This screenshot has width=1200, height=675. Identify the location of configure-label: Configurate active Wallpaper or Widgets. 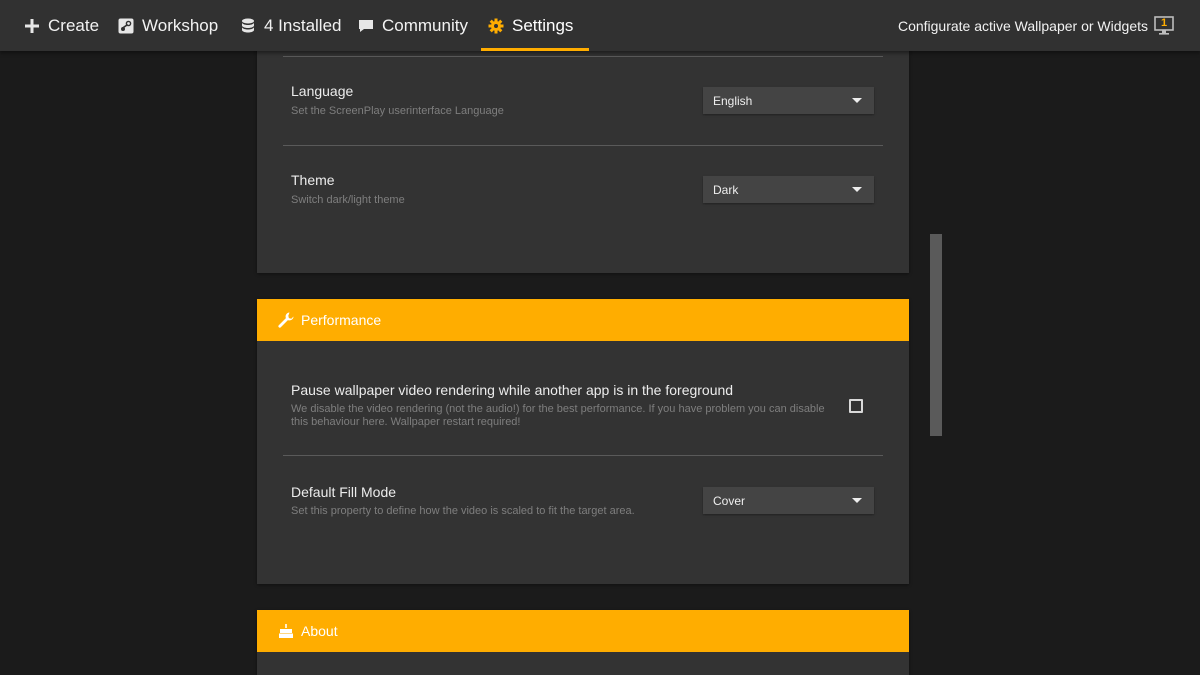
(1022, 25).